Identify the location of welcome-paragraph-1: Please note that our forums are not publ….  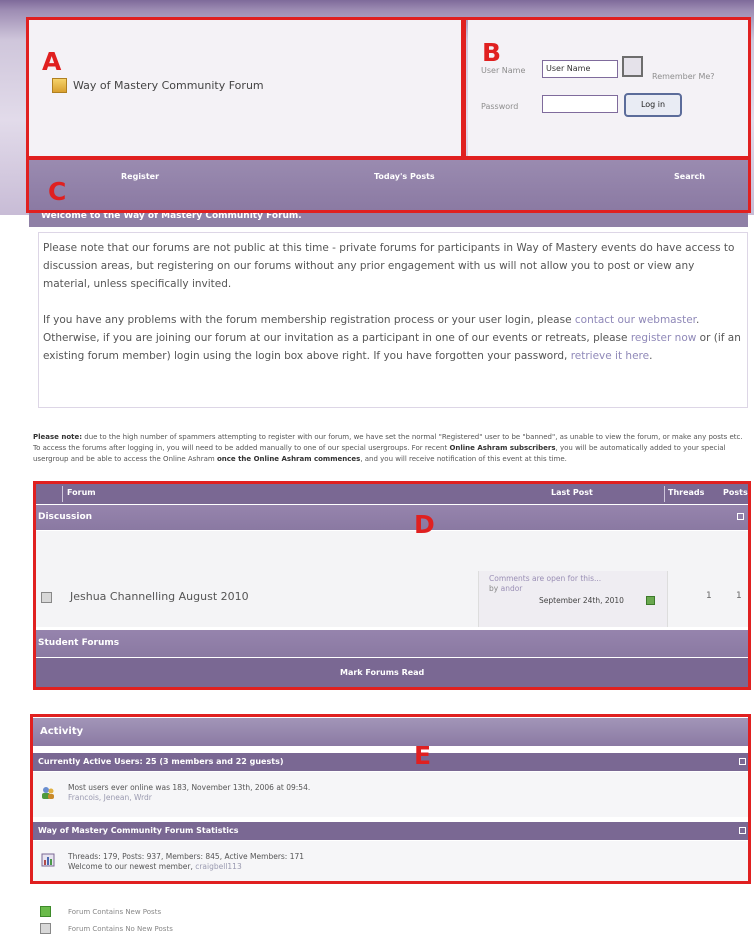
(389, 266).